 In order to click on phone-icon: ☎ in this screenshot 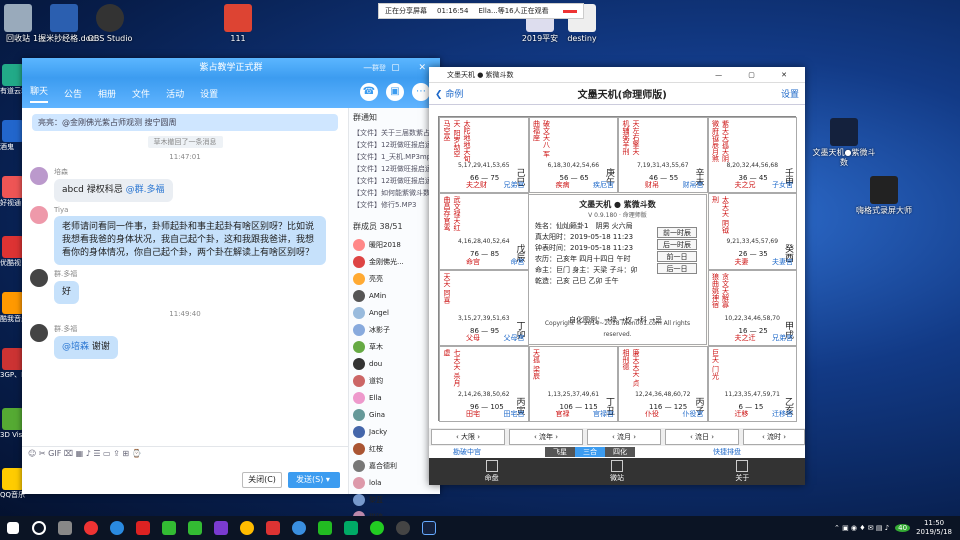, I will do `click(369, 92)`.